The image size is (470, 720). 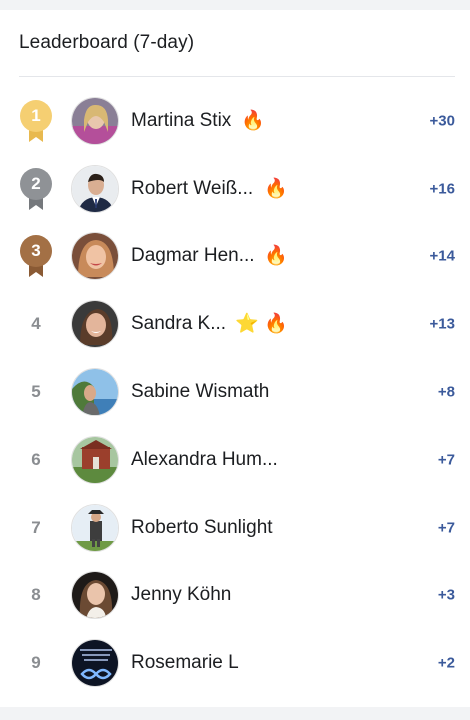 I want to click on rank-badge: 4, so click(x=36, y=324).